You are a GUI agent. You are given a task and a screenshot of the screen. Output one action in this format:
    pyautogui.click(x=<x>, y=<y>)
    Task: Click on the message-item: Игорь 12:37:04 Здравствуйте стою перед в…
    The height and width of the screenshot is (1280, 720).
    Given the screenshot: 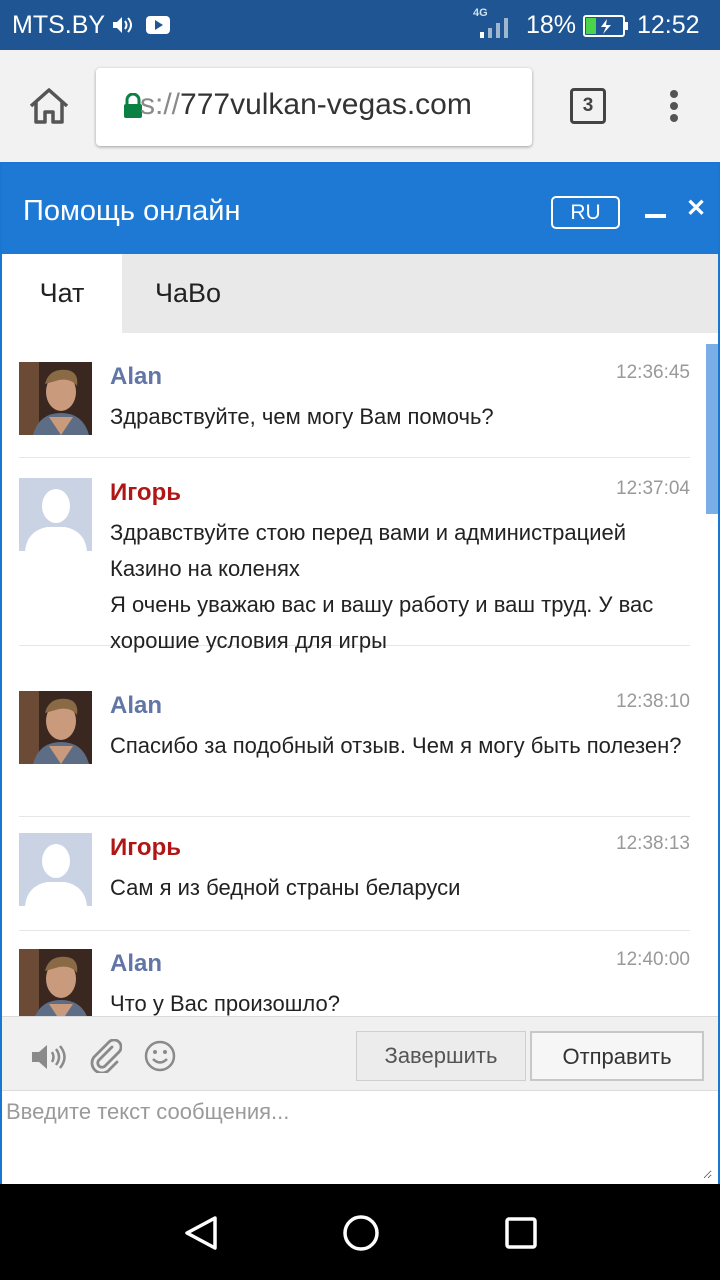 What is the action you would take?
    pyautogui.click(x=354, y=565)
    